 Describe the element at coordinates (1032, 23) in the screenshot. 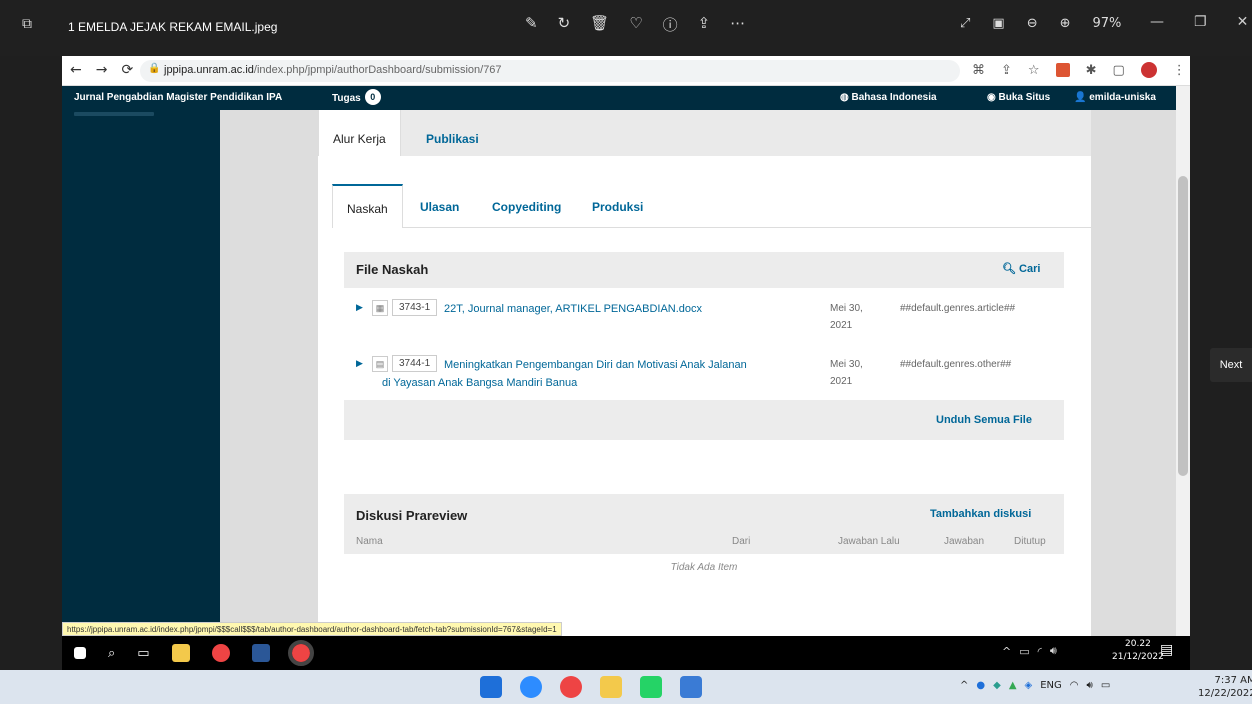

I see `zoom-out-icon: ⊖` at that location.